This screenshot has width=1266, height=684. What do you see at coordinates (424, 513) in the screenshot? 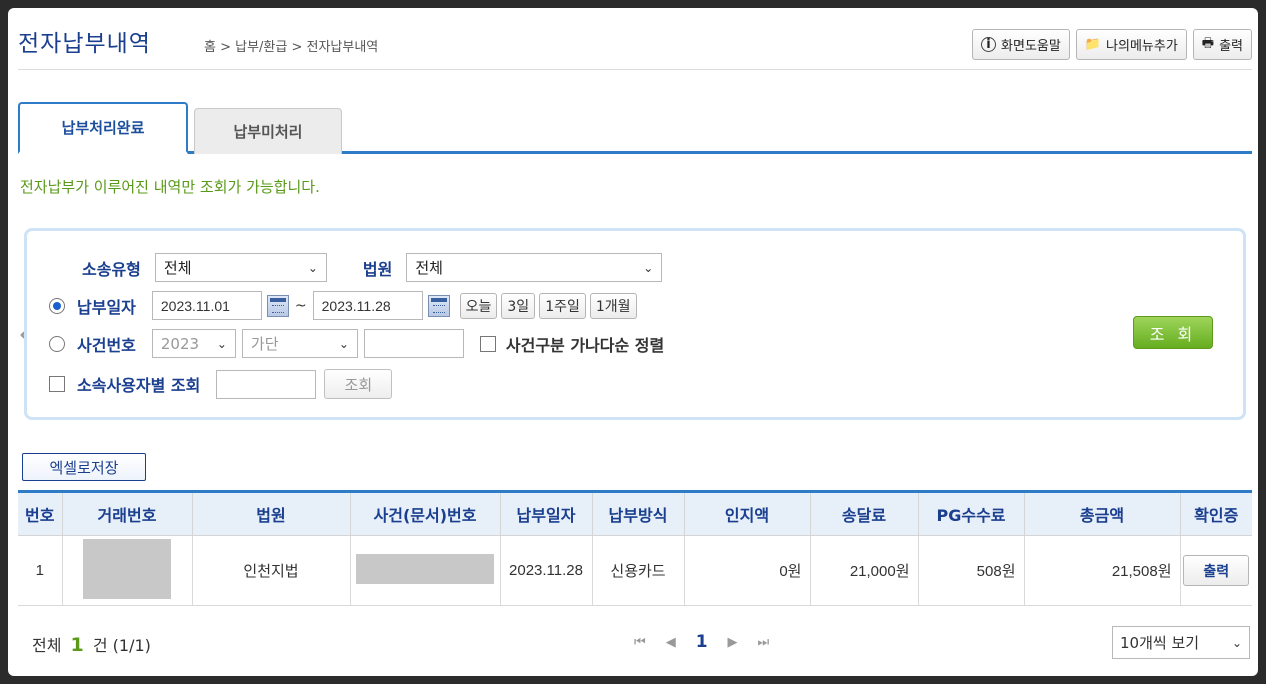
I see `col-case-no: 사건(문서)번호` at bounding box center [424, 513].